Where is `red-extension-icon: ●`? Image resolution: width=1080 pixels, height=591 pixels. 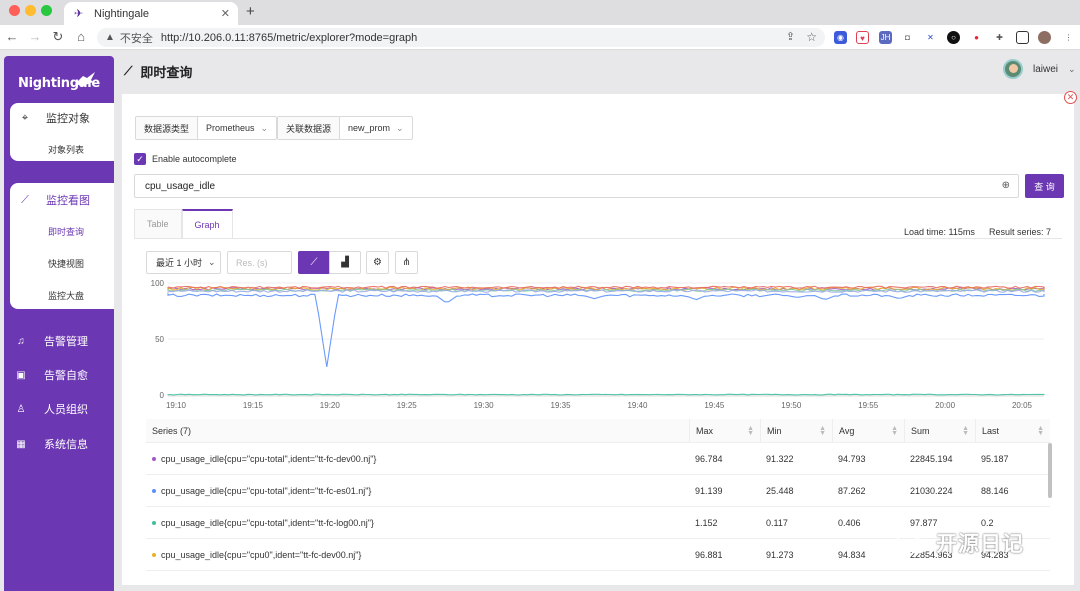
red-extension-icon: ● is located at coordinates (976, 37).